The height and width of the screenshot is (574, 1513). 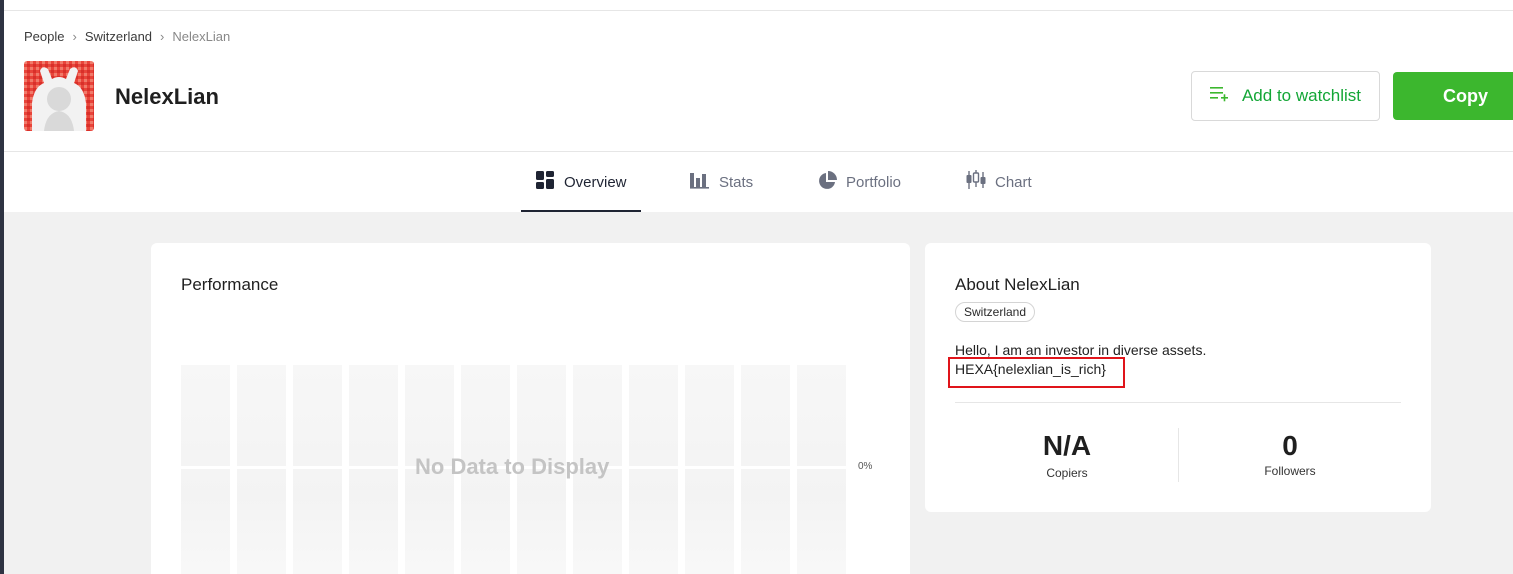 I want to click on tab-stats: Stats, so click(x=730, y=182).